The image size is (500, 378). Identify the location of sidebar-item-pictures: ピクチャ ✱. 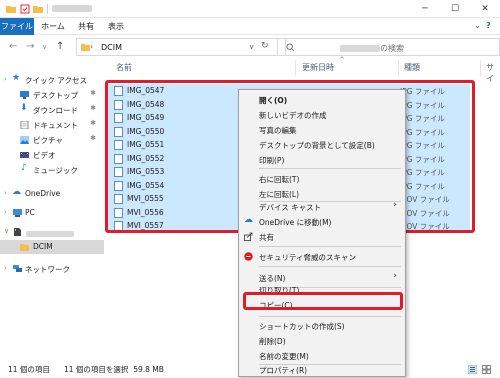
(52, 140).